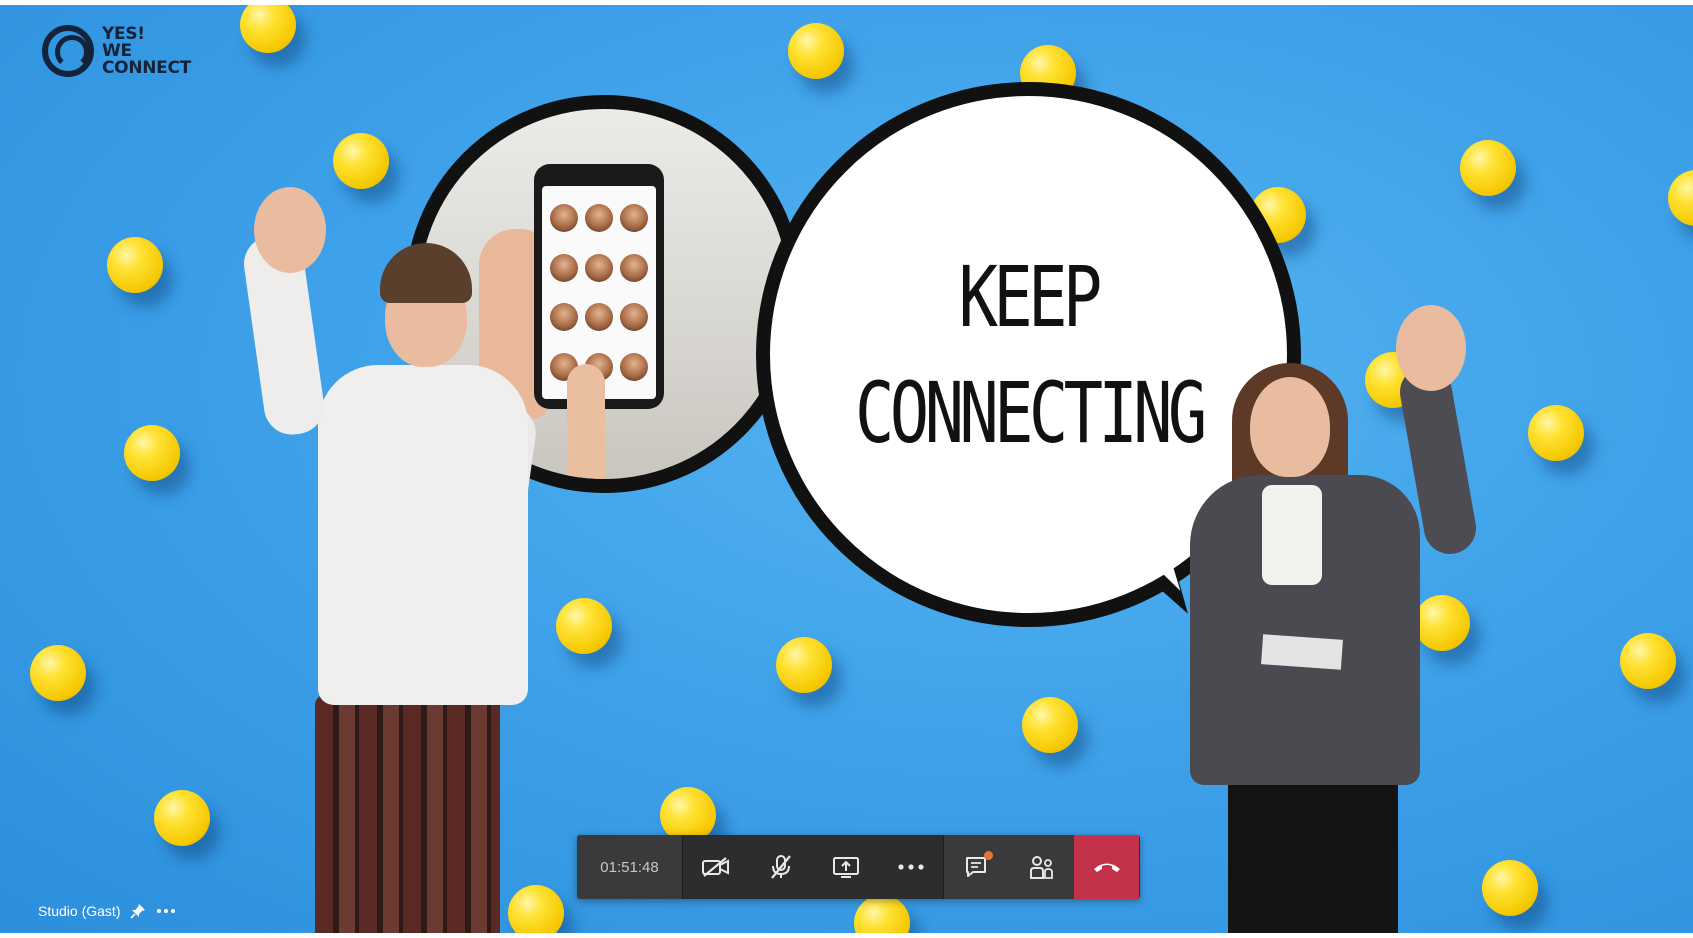  I want to click on share-screen-icon, so click(846, 867).